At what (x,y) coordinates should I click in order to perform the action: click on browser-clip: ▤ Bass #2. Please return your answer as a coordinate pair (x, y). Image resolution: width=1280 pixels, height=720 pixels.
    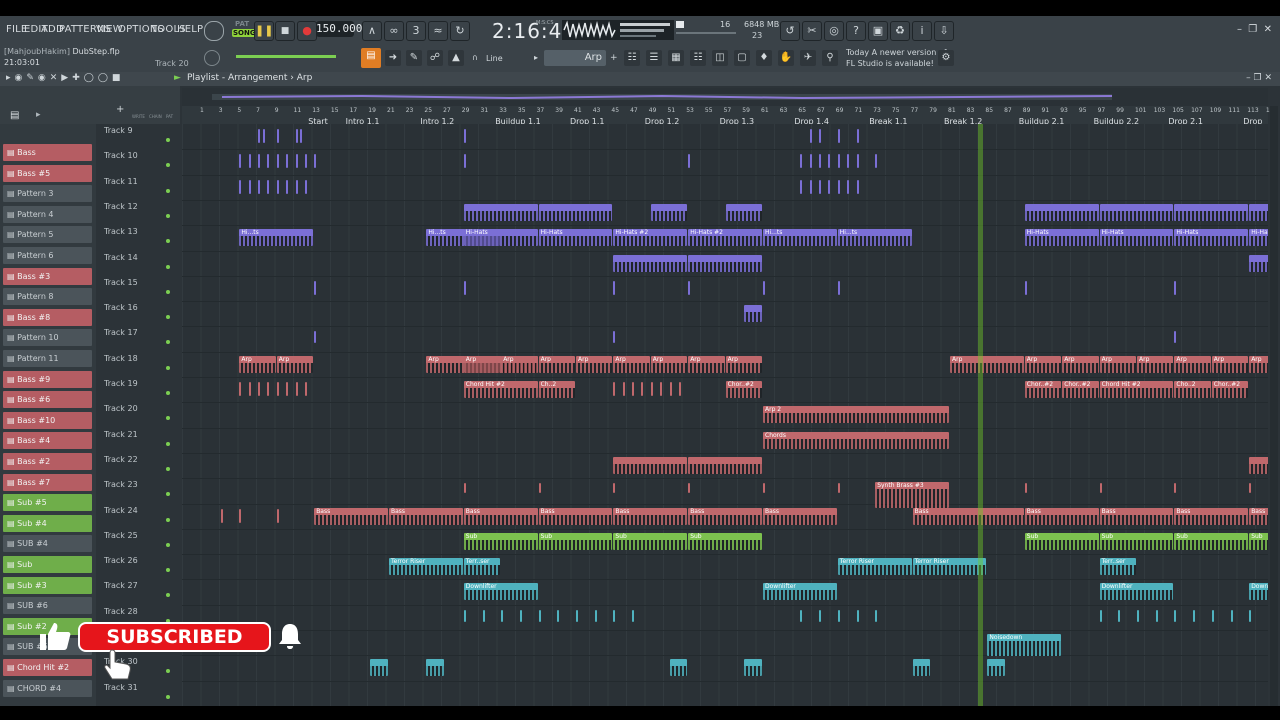
    Looking at the image, I should click on (47, 461).